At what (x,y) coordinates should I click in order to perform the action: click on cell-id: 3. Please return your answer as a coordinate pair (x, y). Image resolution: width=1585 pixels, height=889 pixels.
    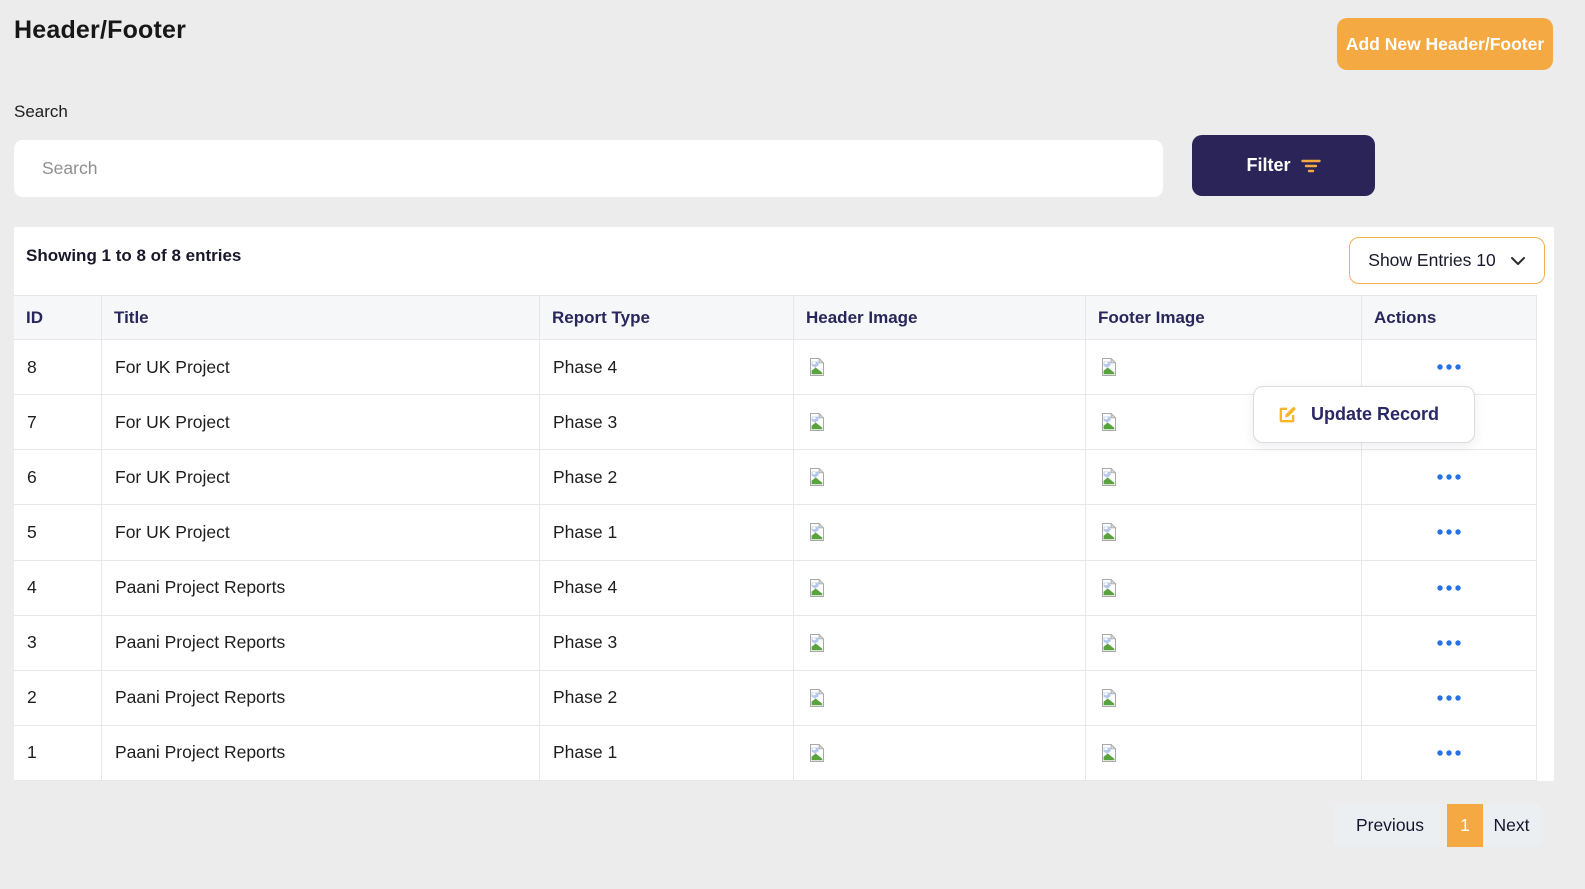
    Looking at the image, I should click on (58, 642).